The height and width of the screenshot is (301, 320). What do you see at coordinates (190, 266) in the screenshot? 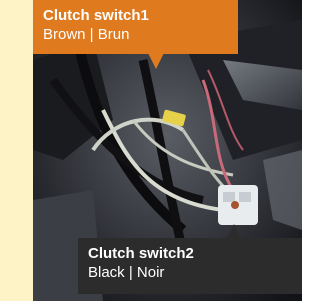
I see `callout-clutch-switch2: Clutch switch2 Black | Noir` at bounding box center [190, 266].